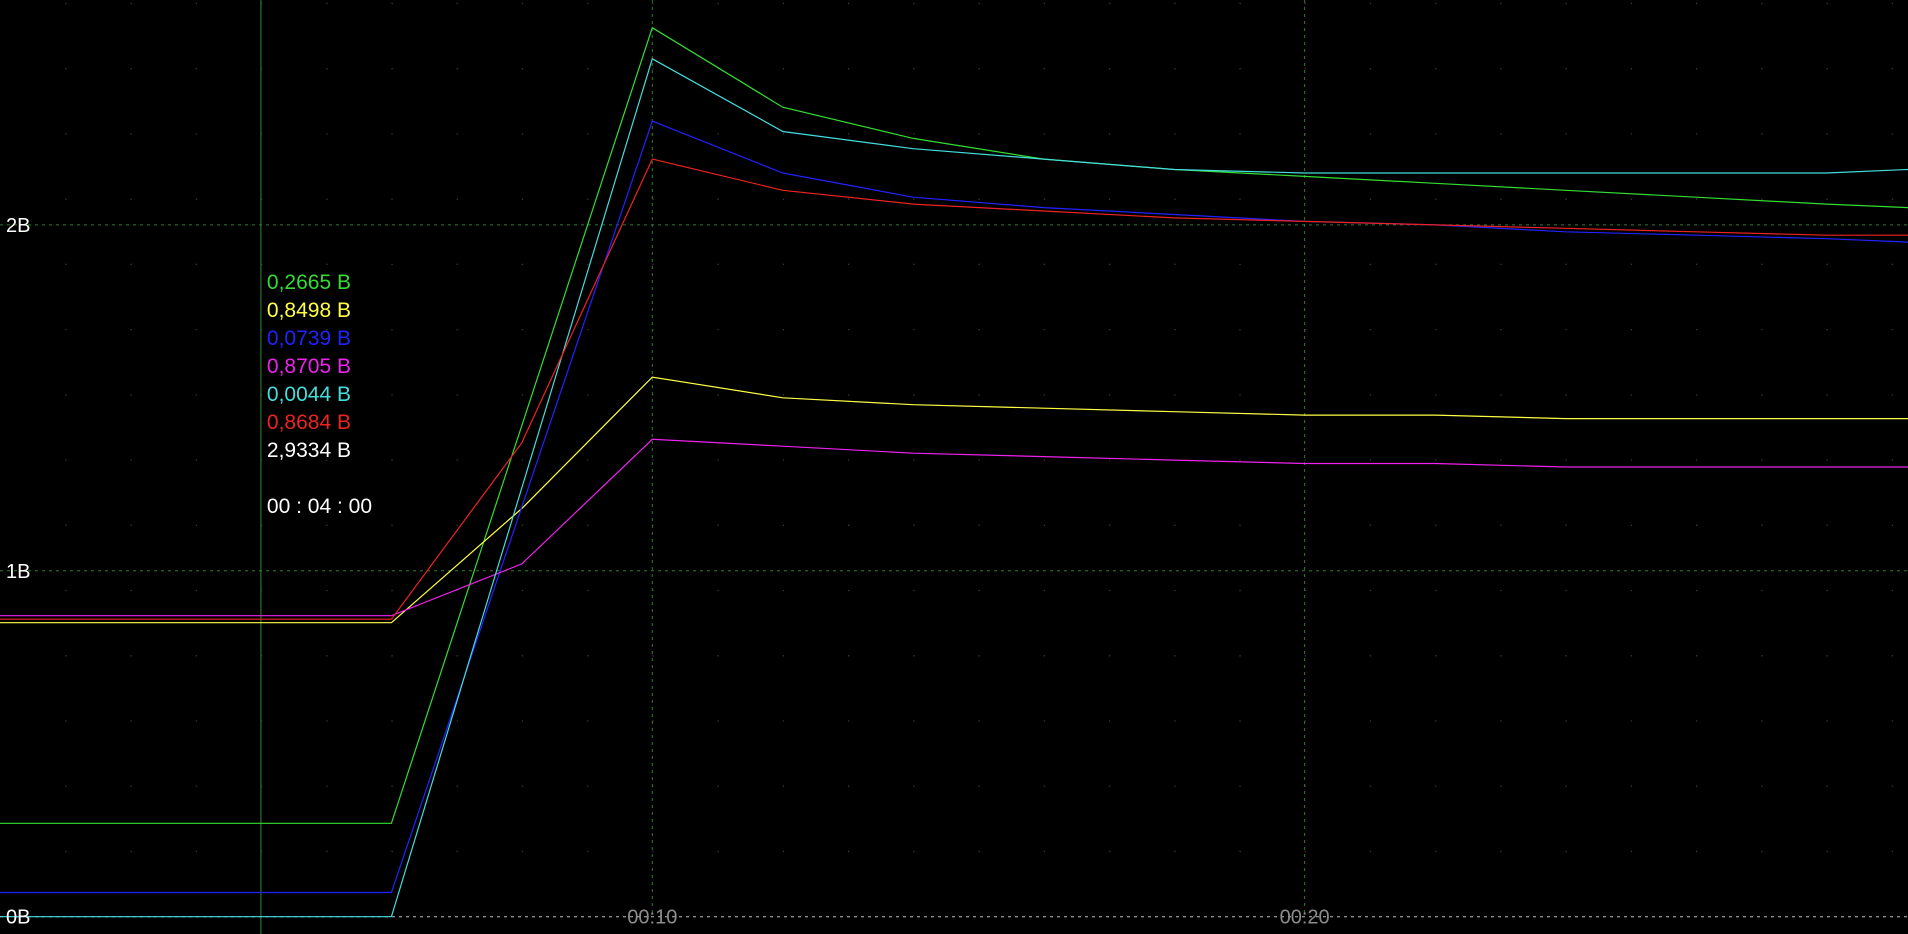  I want to click on readout-value-2: 0,8498 B, so click(309, 310).